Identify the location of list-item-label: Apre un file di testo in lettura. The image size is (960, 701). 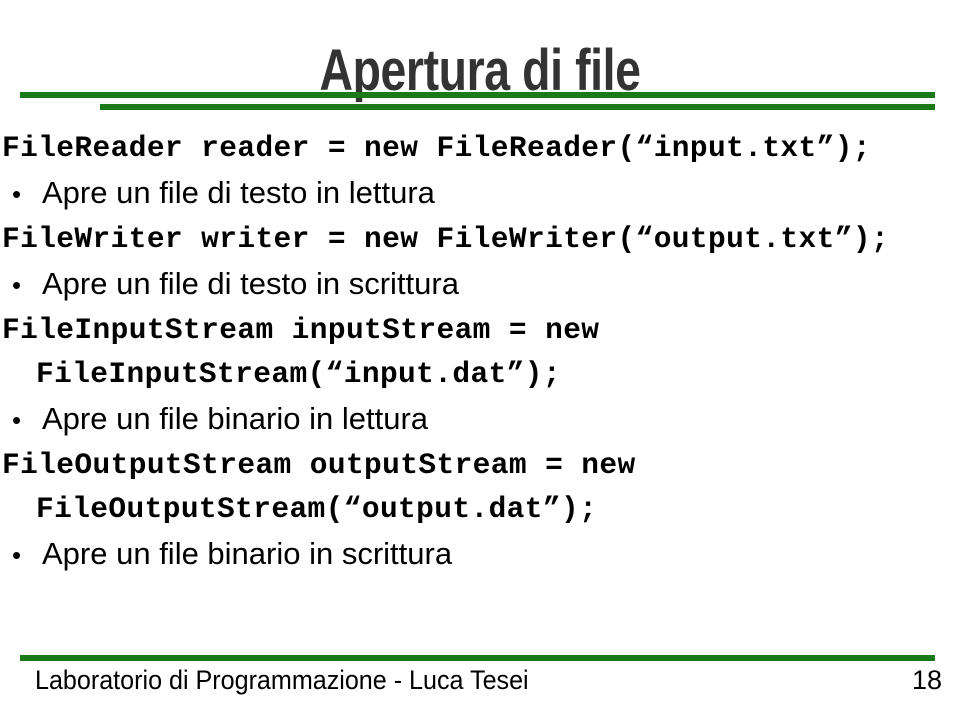
(238, 192).